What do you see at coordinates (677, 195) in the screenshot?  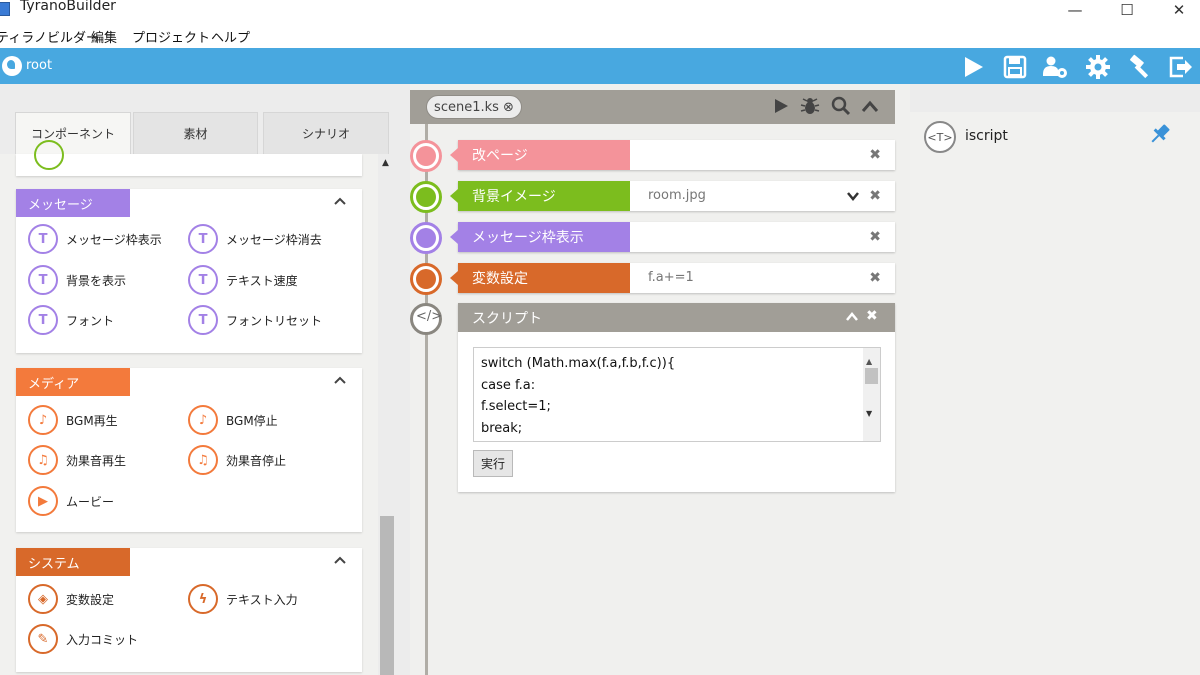 I see `tag-background-image-value: room.jpg` at bounding box center [677, 195].